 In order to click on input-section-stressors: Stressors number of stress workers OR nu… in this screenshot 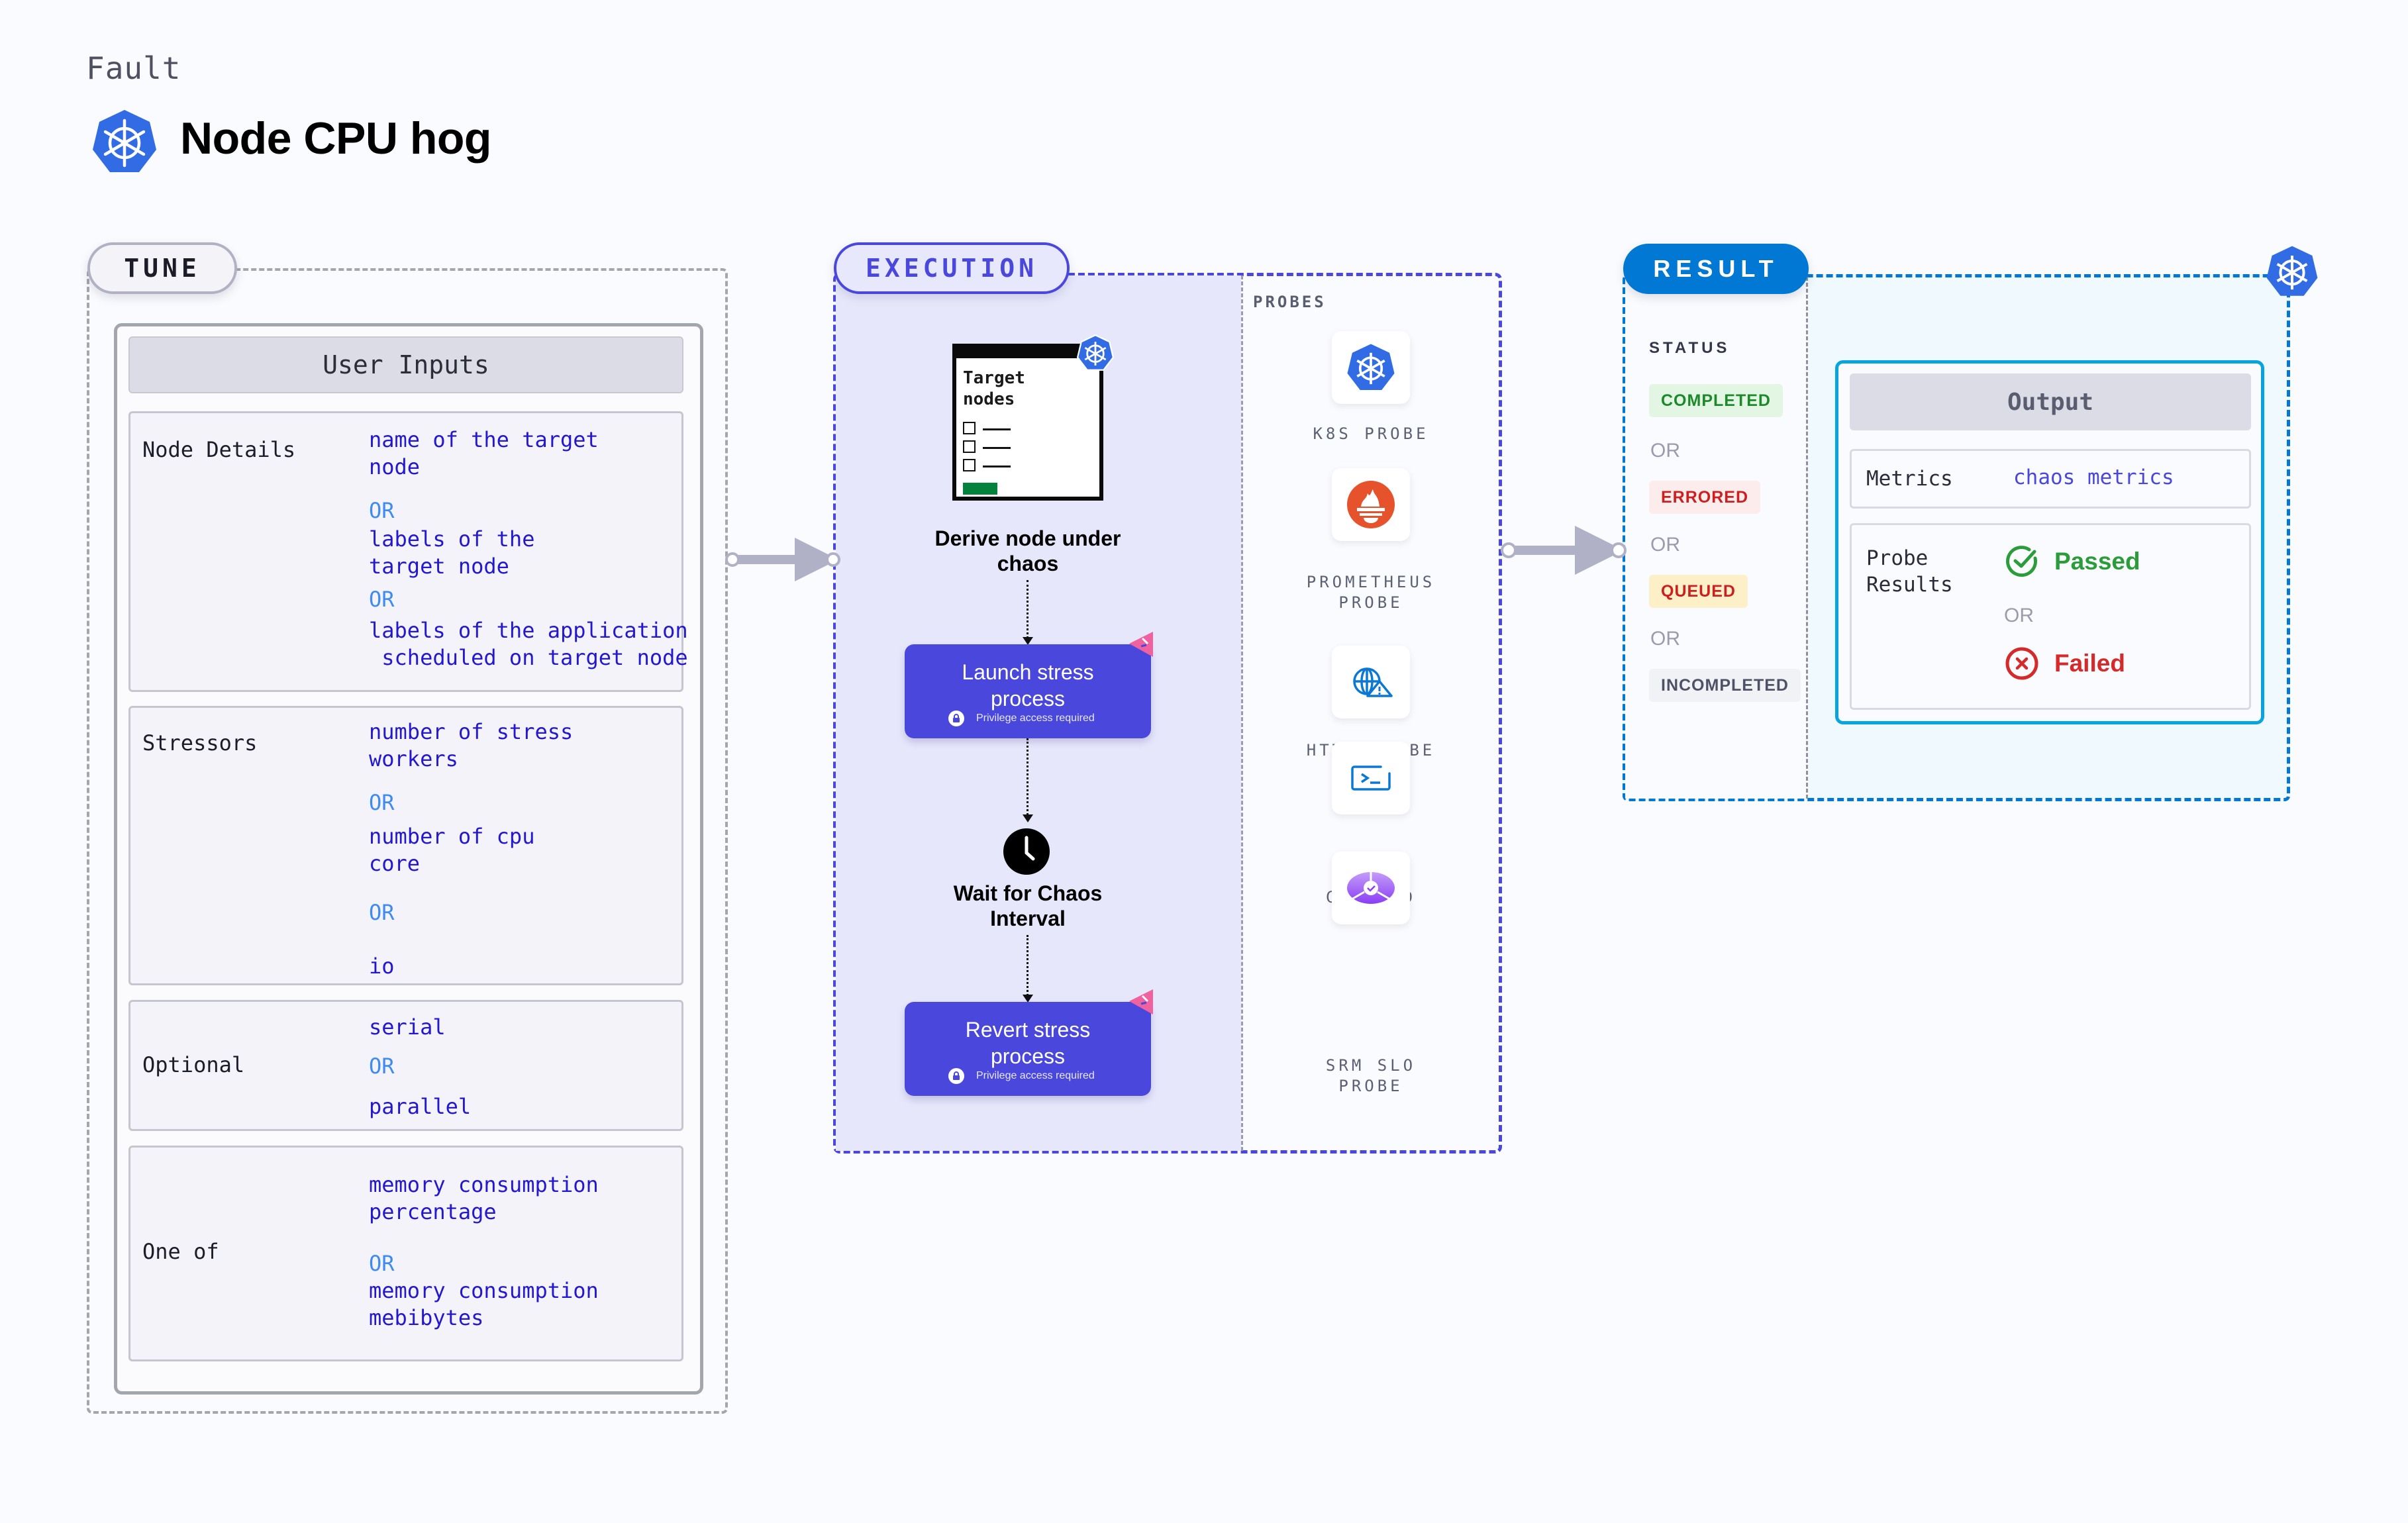, I will do `click(405, 845)`.